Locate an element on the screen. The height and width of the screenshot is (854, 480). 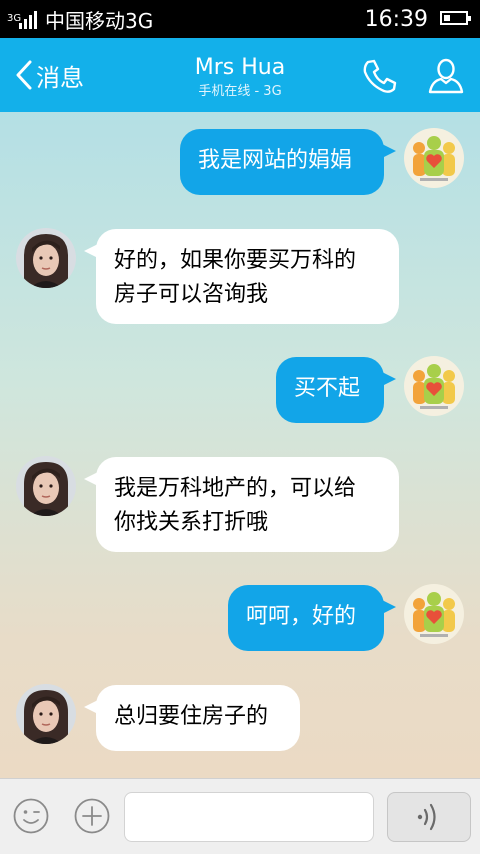
phone-icon is located at coordinates (380, 76).